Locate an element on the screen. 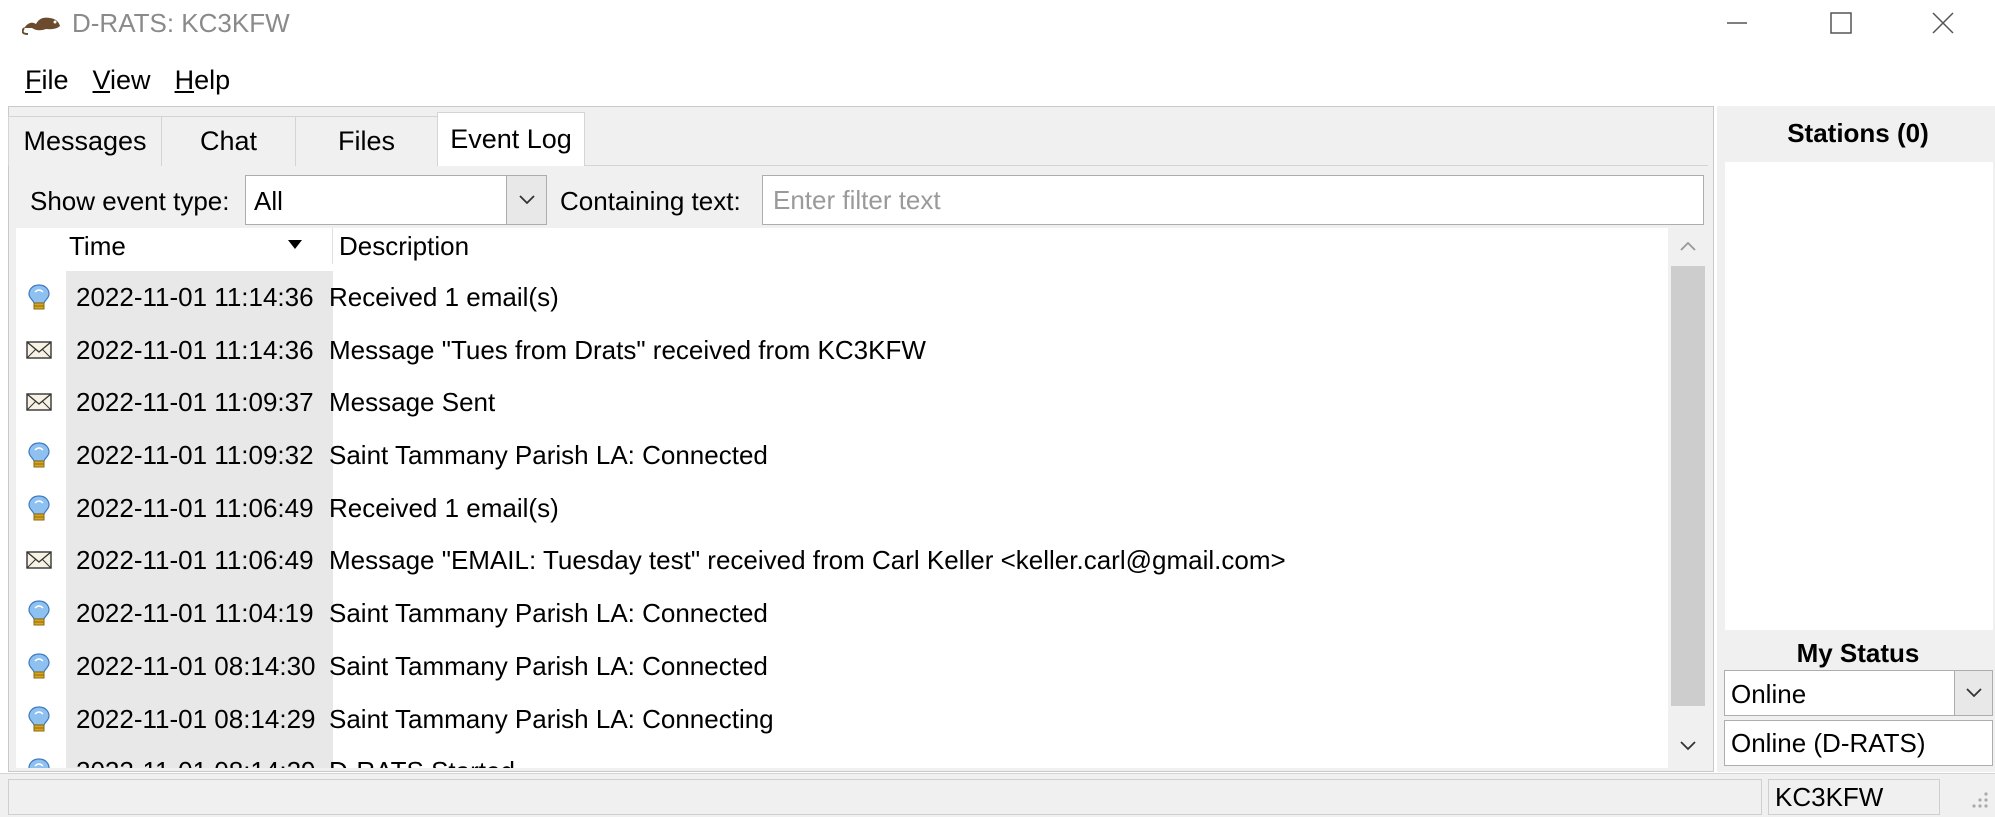 The width and height of the screenshot is (1995, 817). table-row: 2022-11-01 11:09:37 Message Sent is located at coordinates (842, 403).